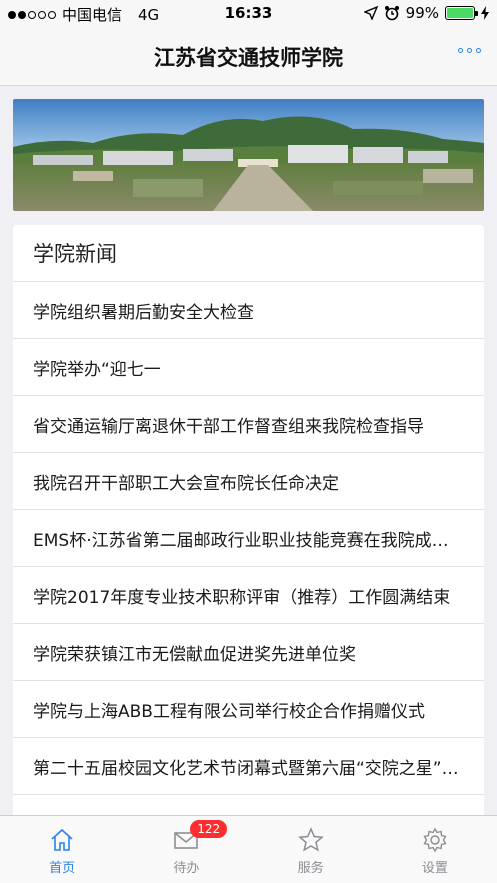 This screenshot has width=497, height=883. What do you see at coordinates (248, 253) in the screenshot?
I see `news-section-title: 学院新闻` at bounding box center [248, 253].